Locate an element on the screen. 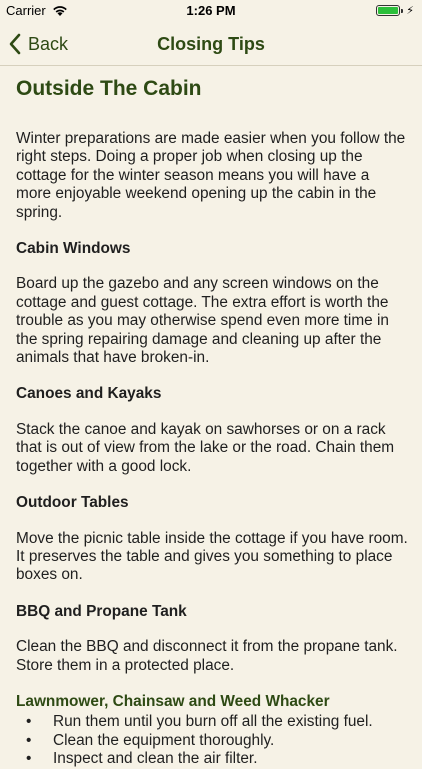  charging-icon: ⚡ is located at coordinates (410, 11).